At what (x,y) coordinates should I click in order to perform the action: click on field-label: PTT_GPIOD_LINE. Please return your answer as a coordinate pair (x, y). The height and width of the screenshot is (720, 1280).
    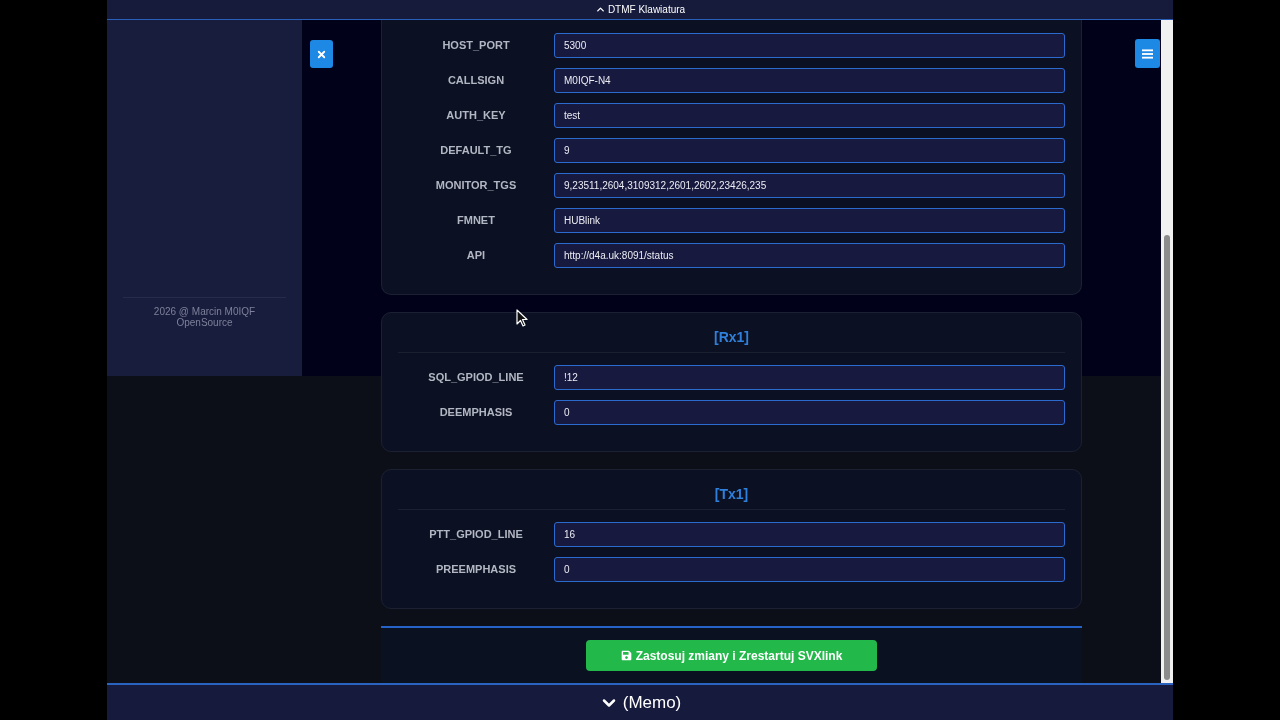
    Looking at the image, I should click on (476, 535).